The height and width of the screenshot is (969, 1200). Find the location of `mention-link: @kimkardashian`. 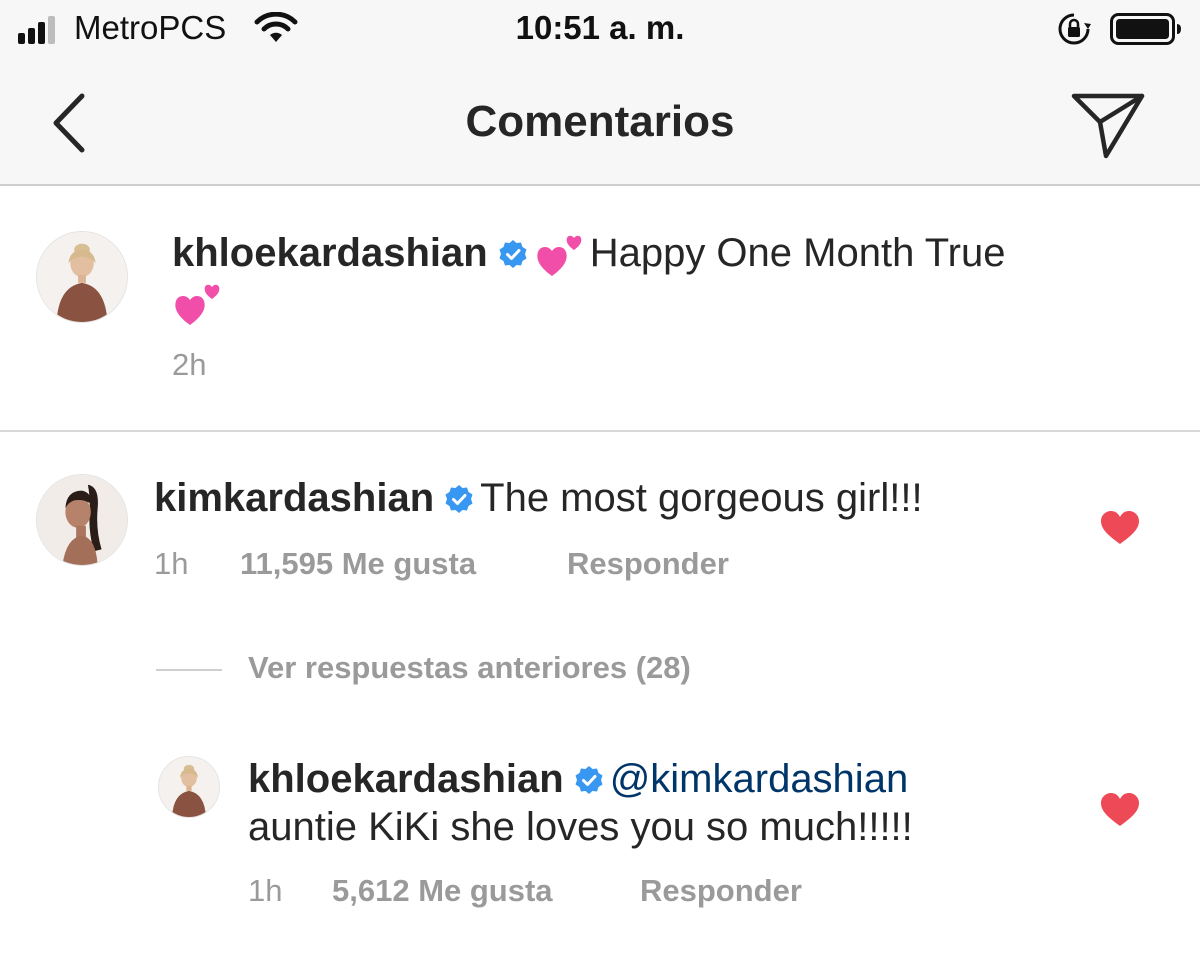

mention-link: @kimkardashian is located at coordinates (759, 779).